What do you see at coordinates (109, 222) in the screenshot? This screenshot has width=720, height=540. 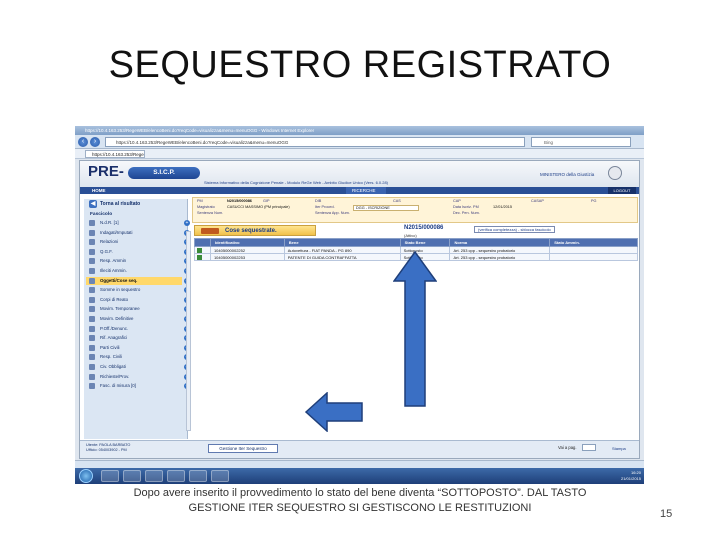 I see `sidebar-item-label: N.d.R. [1]` at bounding box center [109, 222].